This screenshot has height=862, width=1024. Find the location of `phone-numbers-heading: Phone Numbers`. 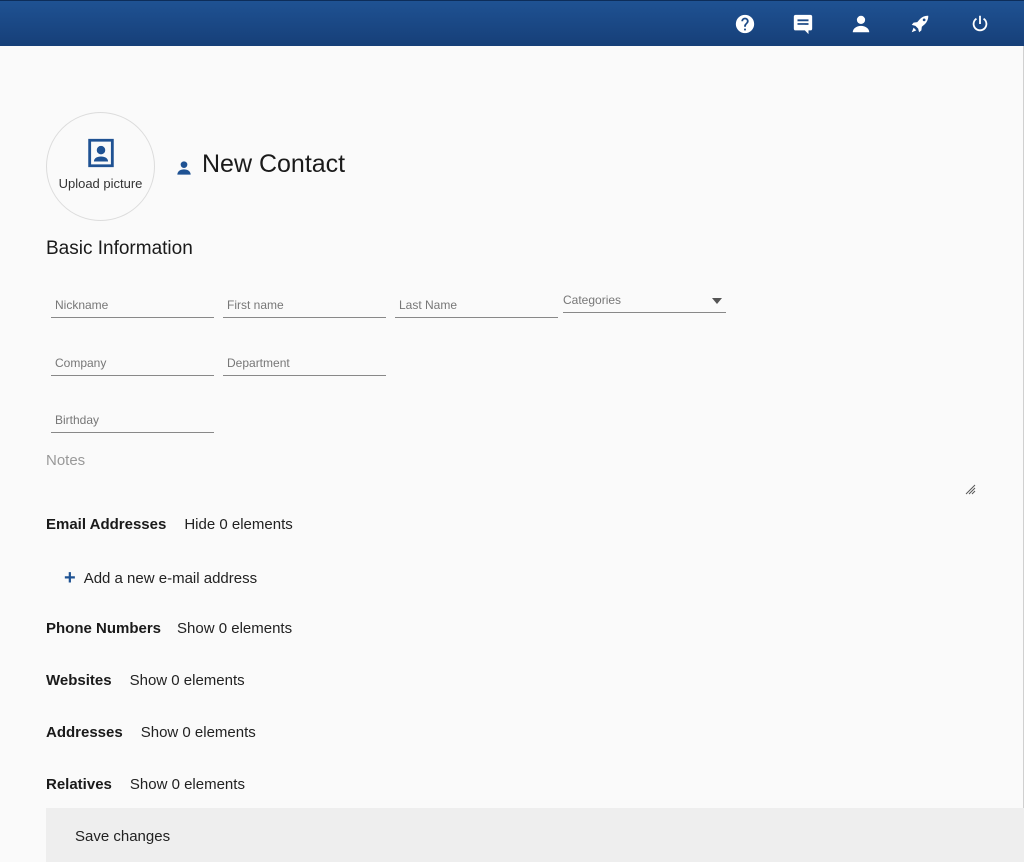

phone-numbers-heading: Phone Numbers is located at coordinates (104, 628).